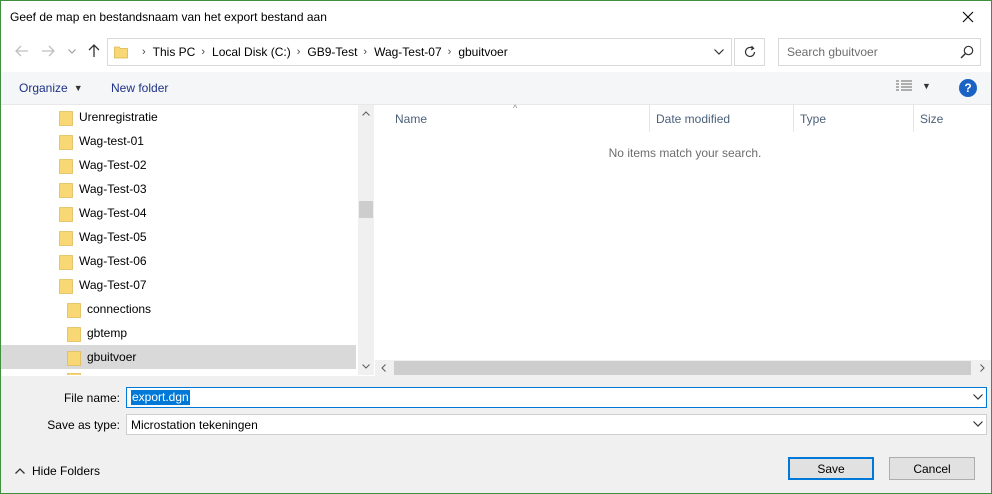 Image resolution: width=992 pixels, height=494 pixels. Describe the element at coordinates (66, 471) in the screenshot. I see `hide-folders-label: Hide Folders` at that location.